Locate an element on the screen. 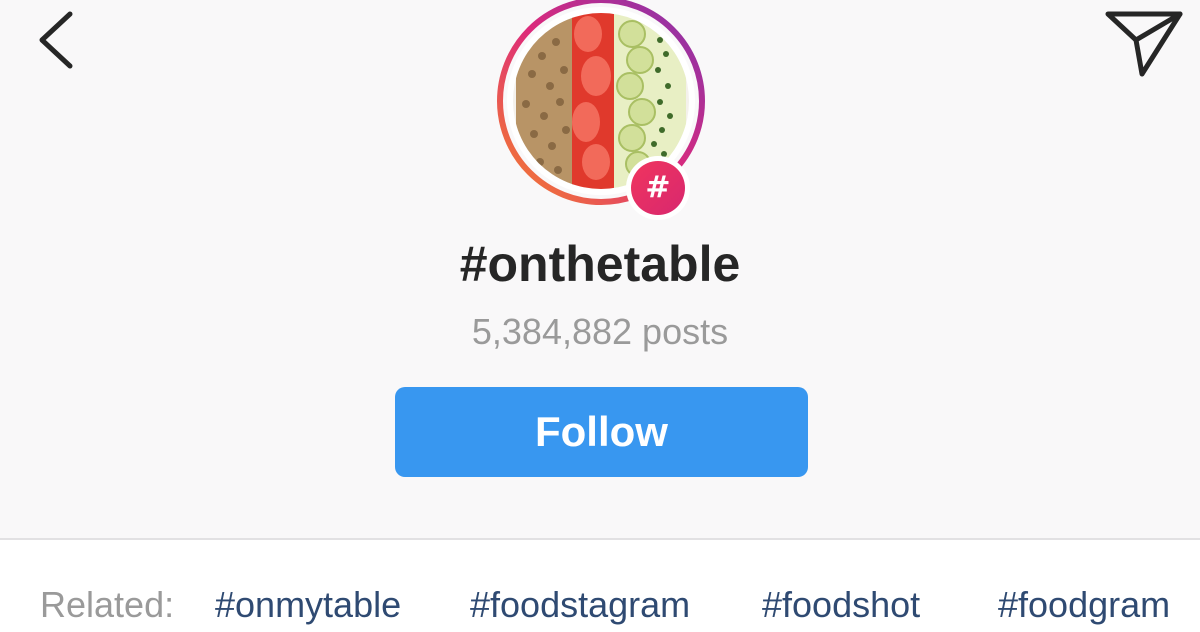 The width and height of the screenshot is (1200, 632). related-label: Related: is located at coordinates (107, 604).